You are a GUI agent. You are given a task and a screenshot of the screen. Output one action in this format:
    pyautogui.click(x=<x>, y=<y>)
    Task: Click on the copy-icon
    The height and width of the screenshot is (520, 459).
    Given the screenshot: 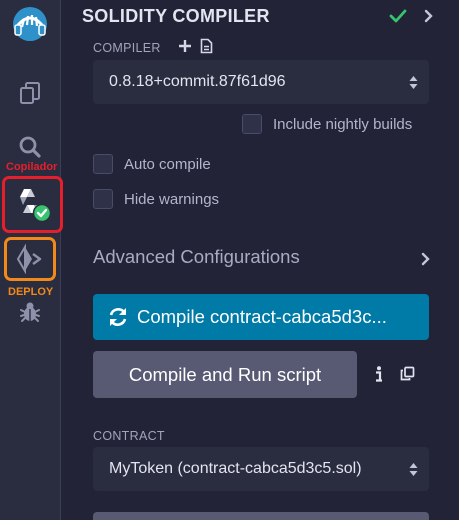 What is the action you would take?
    pyautogui.click(x=407, y=373)
    